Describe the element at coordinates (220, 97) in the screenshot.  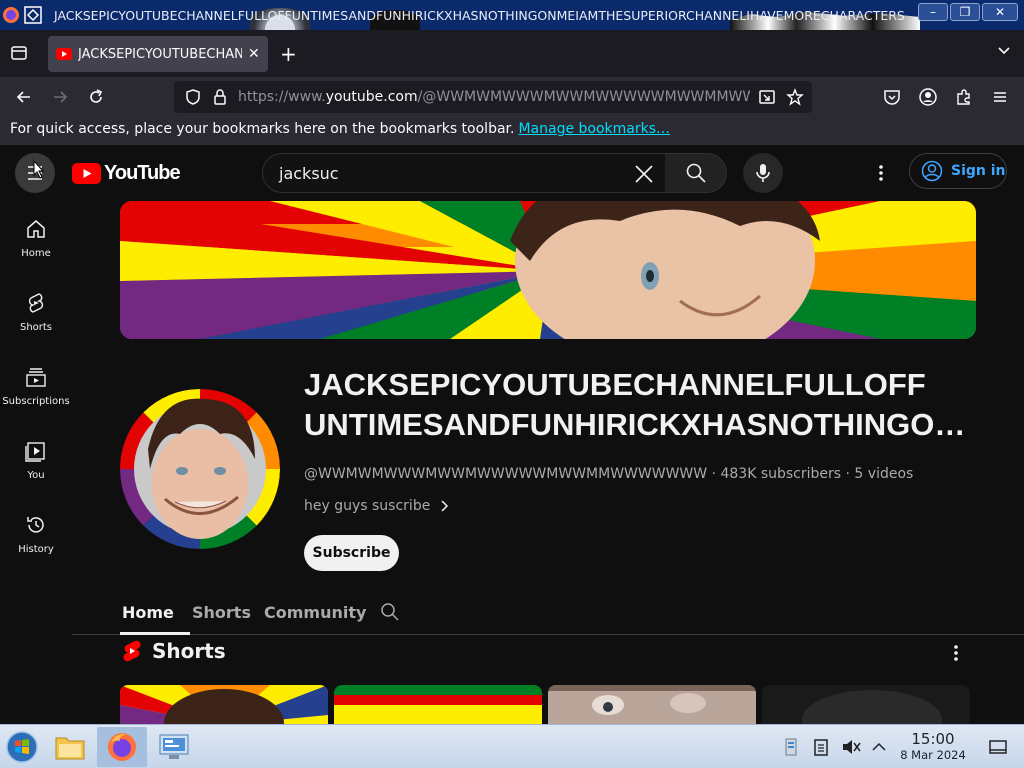
I see `lock-icon` at that location.